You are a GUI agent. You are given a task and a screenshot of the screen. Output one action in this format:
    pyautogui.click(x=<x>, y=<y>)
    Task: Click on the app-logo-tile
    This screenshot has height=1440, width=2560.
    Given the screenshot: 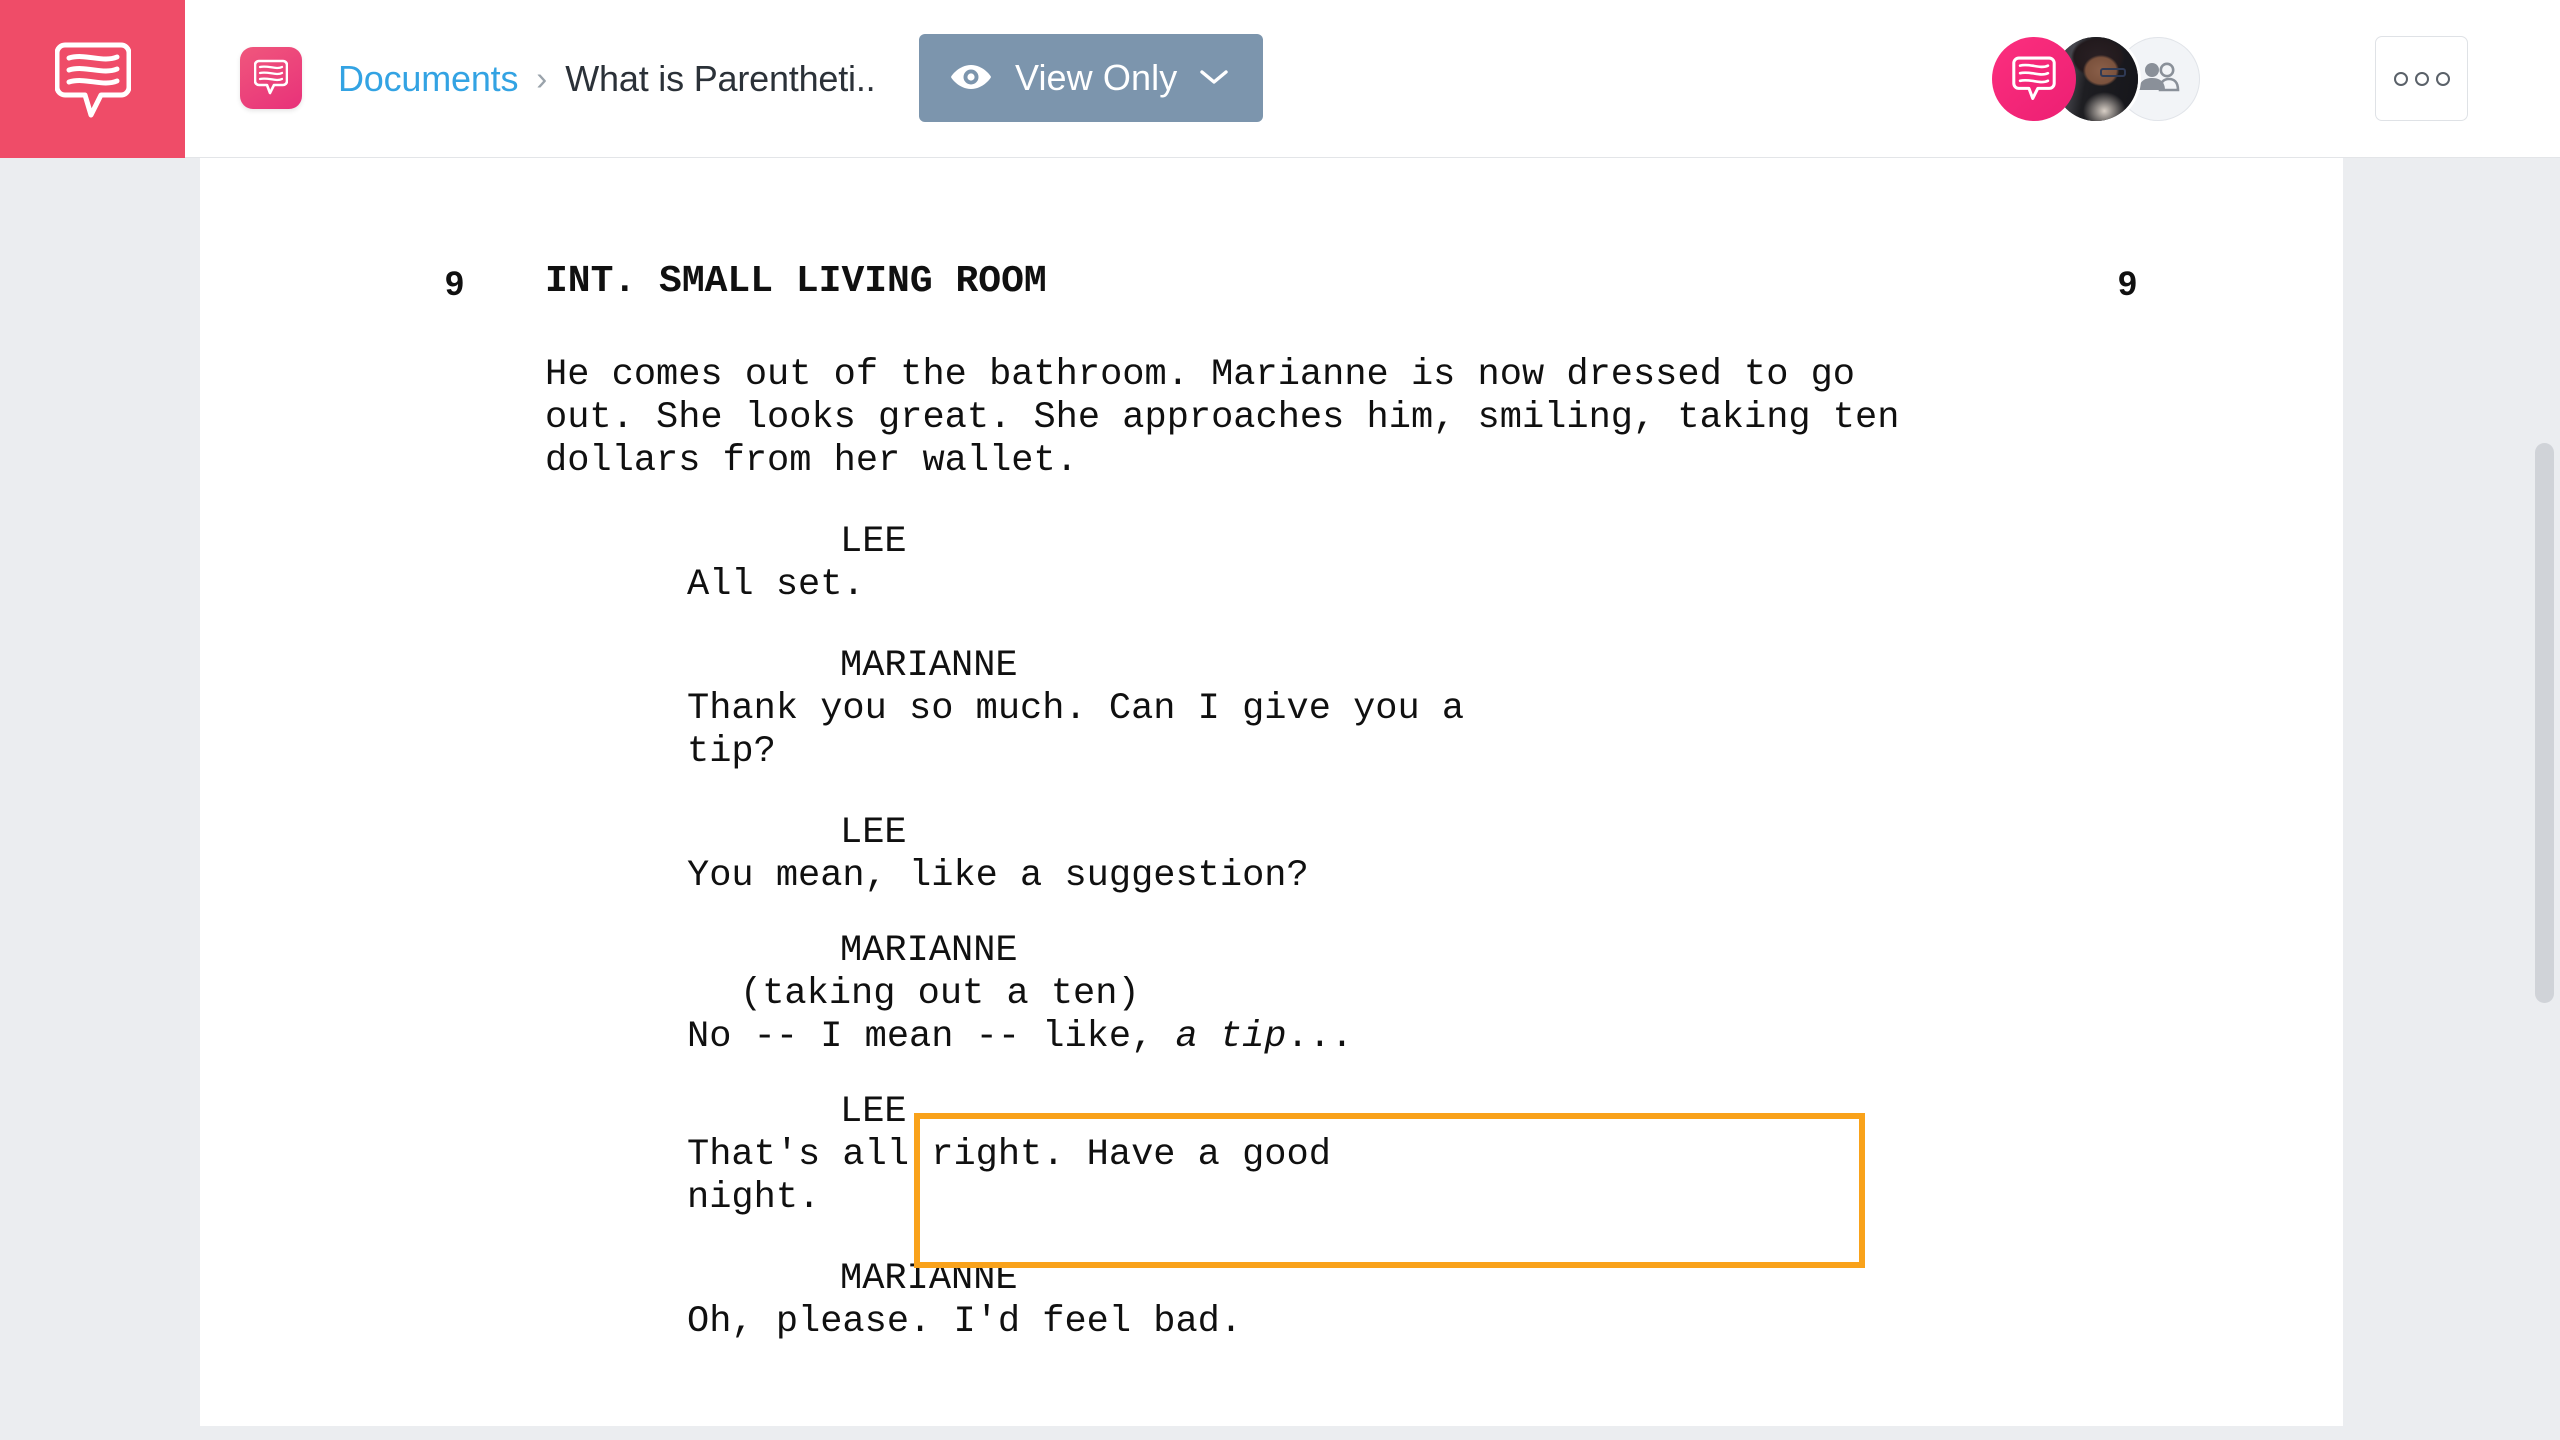 What is the action you would take?
    pyautogui.click(x=92, y=79)
    